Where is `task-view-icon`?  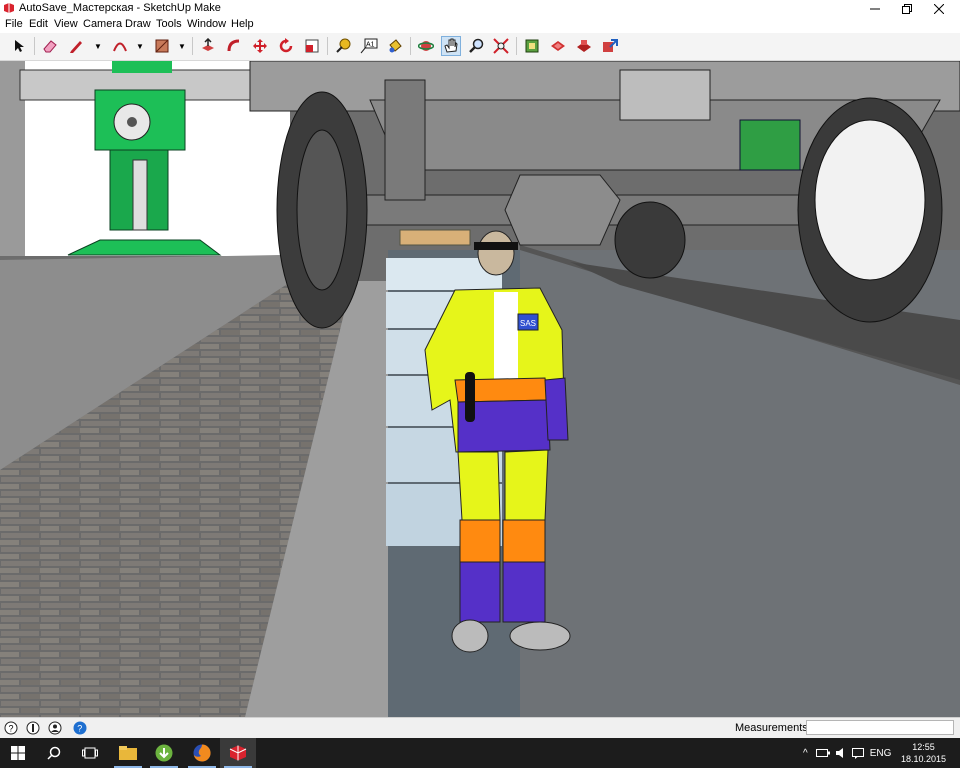
task-view-icon is located at coordinates (90, 753).